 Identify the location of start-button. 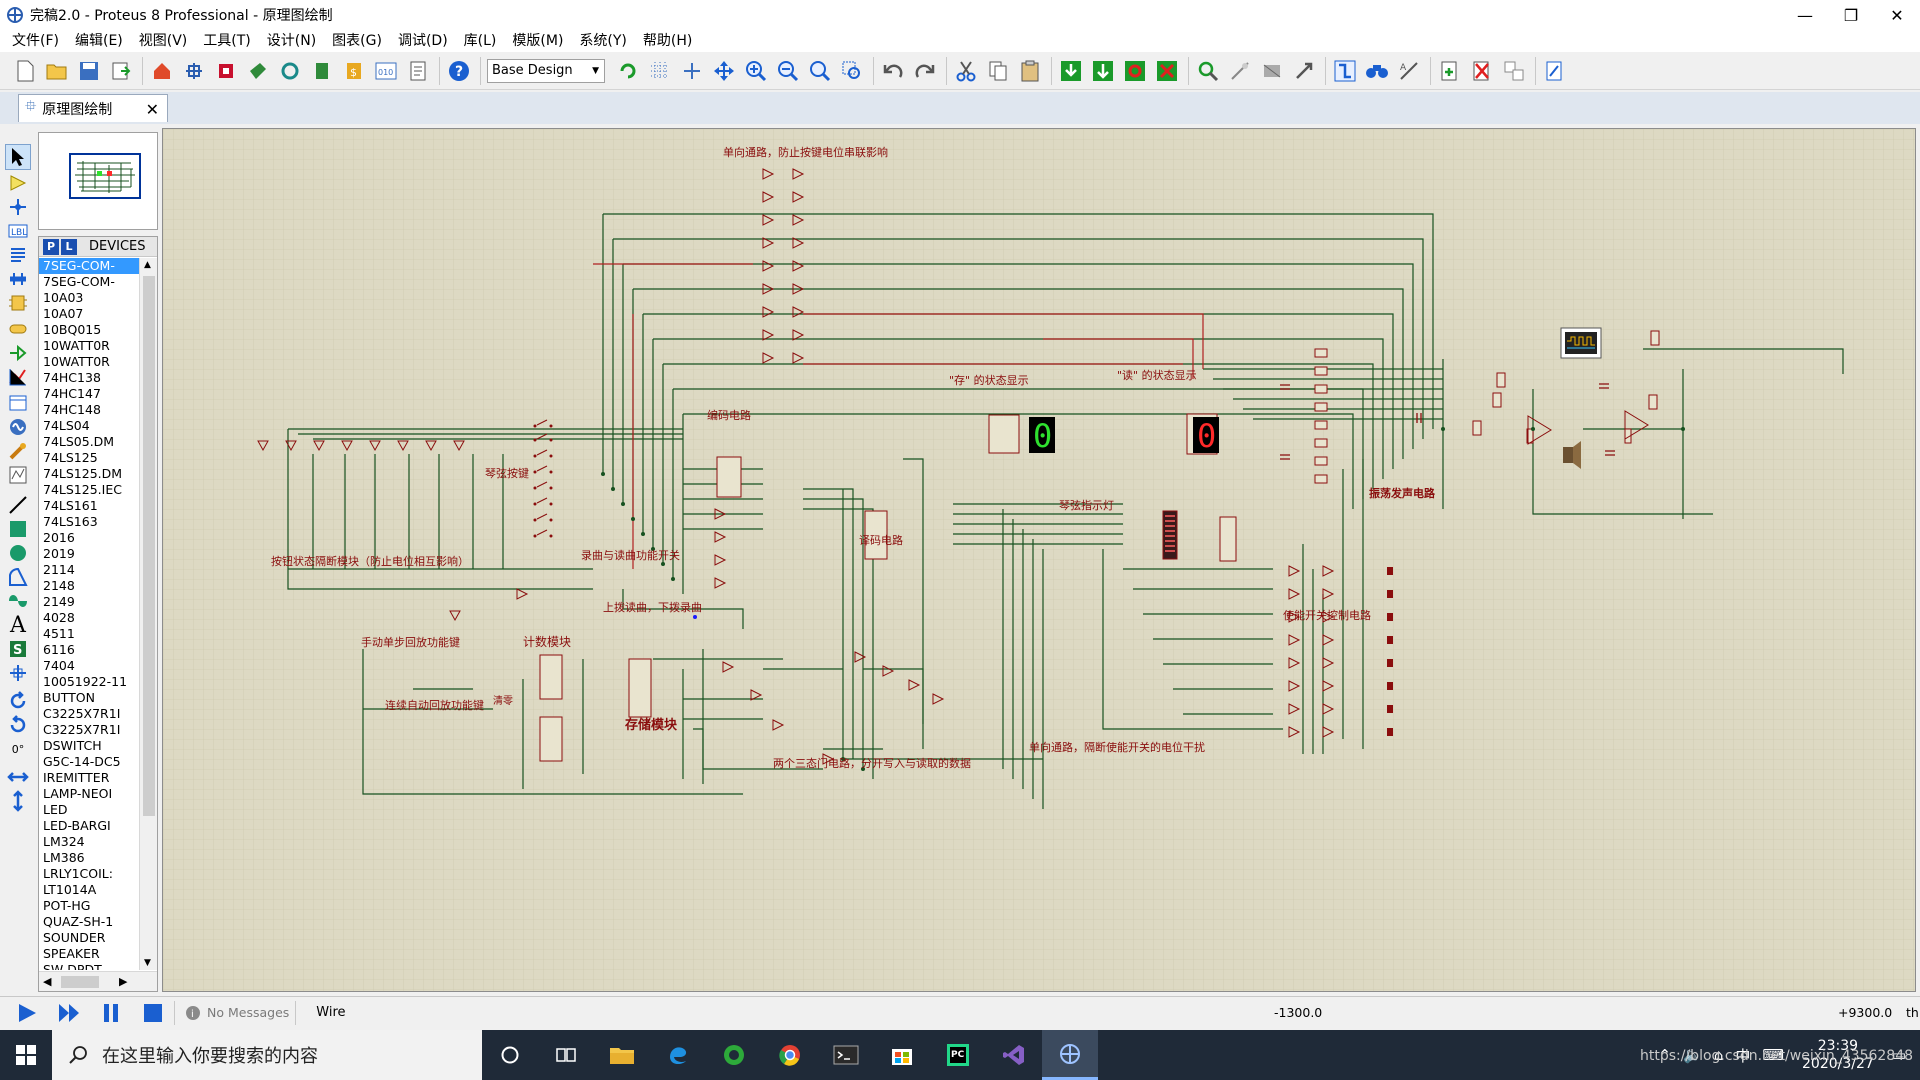
(26, 1055).